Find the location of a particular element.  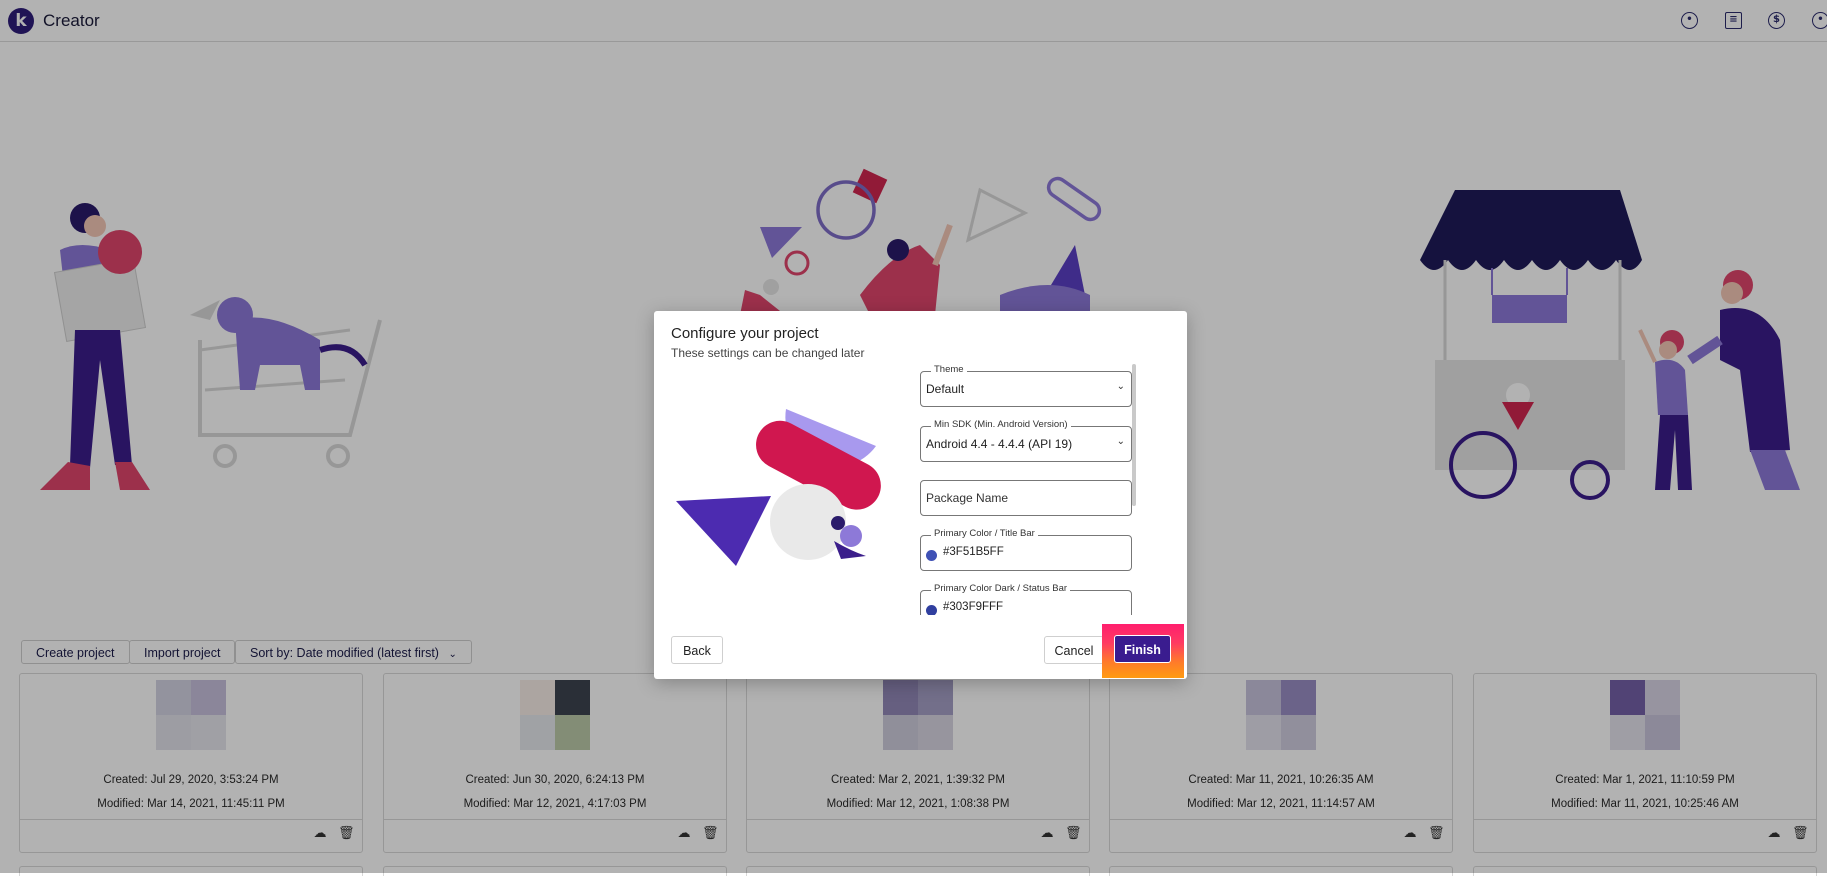

dialog-illustration is located at coordinates (778, 487).